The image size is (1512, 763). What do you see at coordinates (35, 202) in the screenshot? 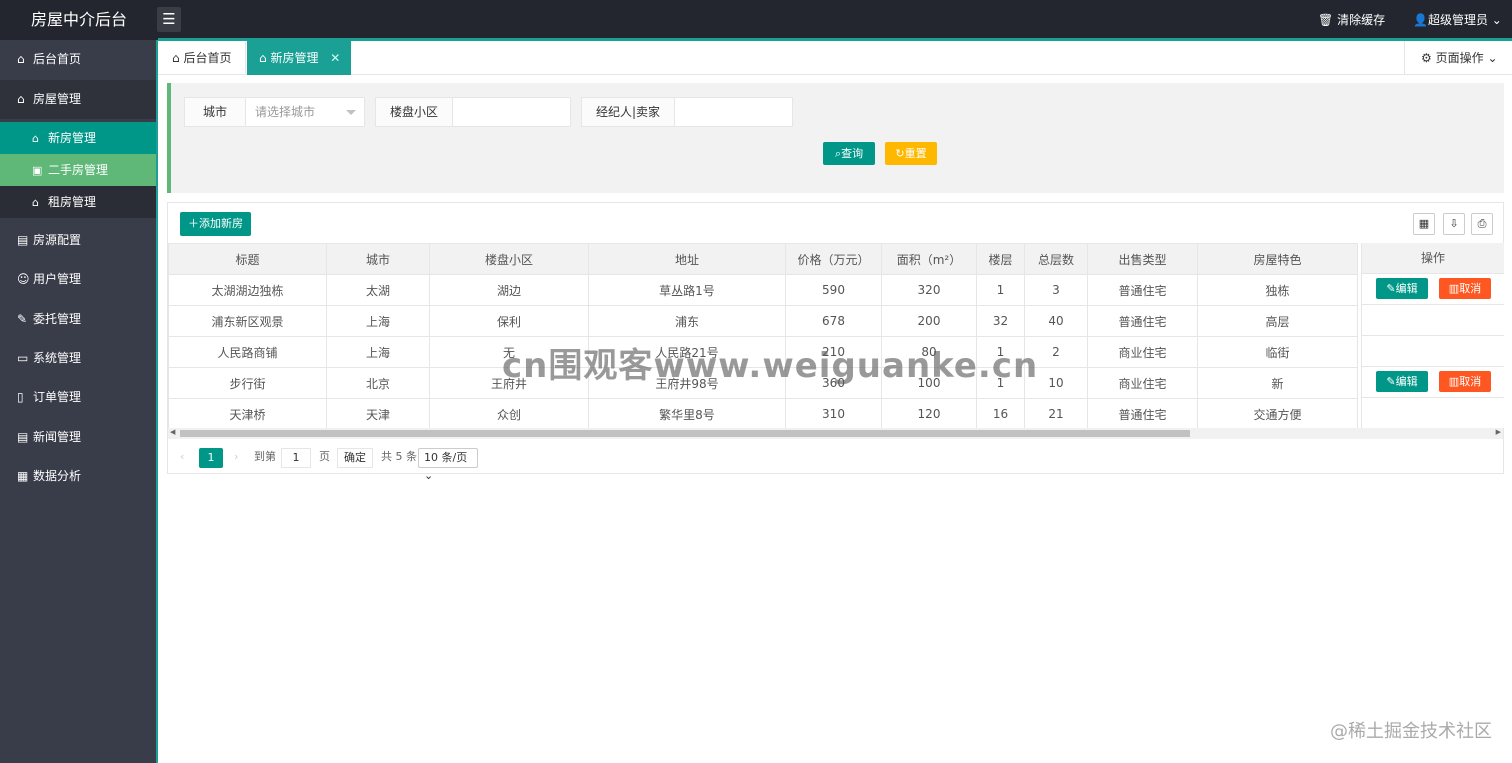
I see `house-icon: ⌂` at bounding box center [35, 202].